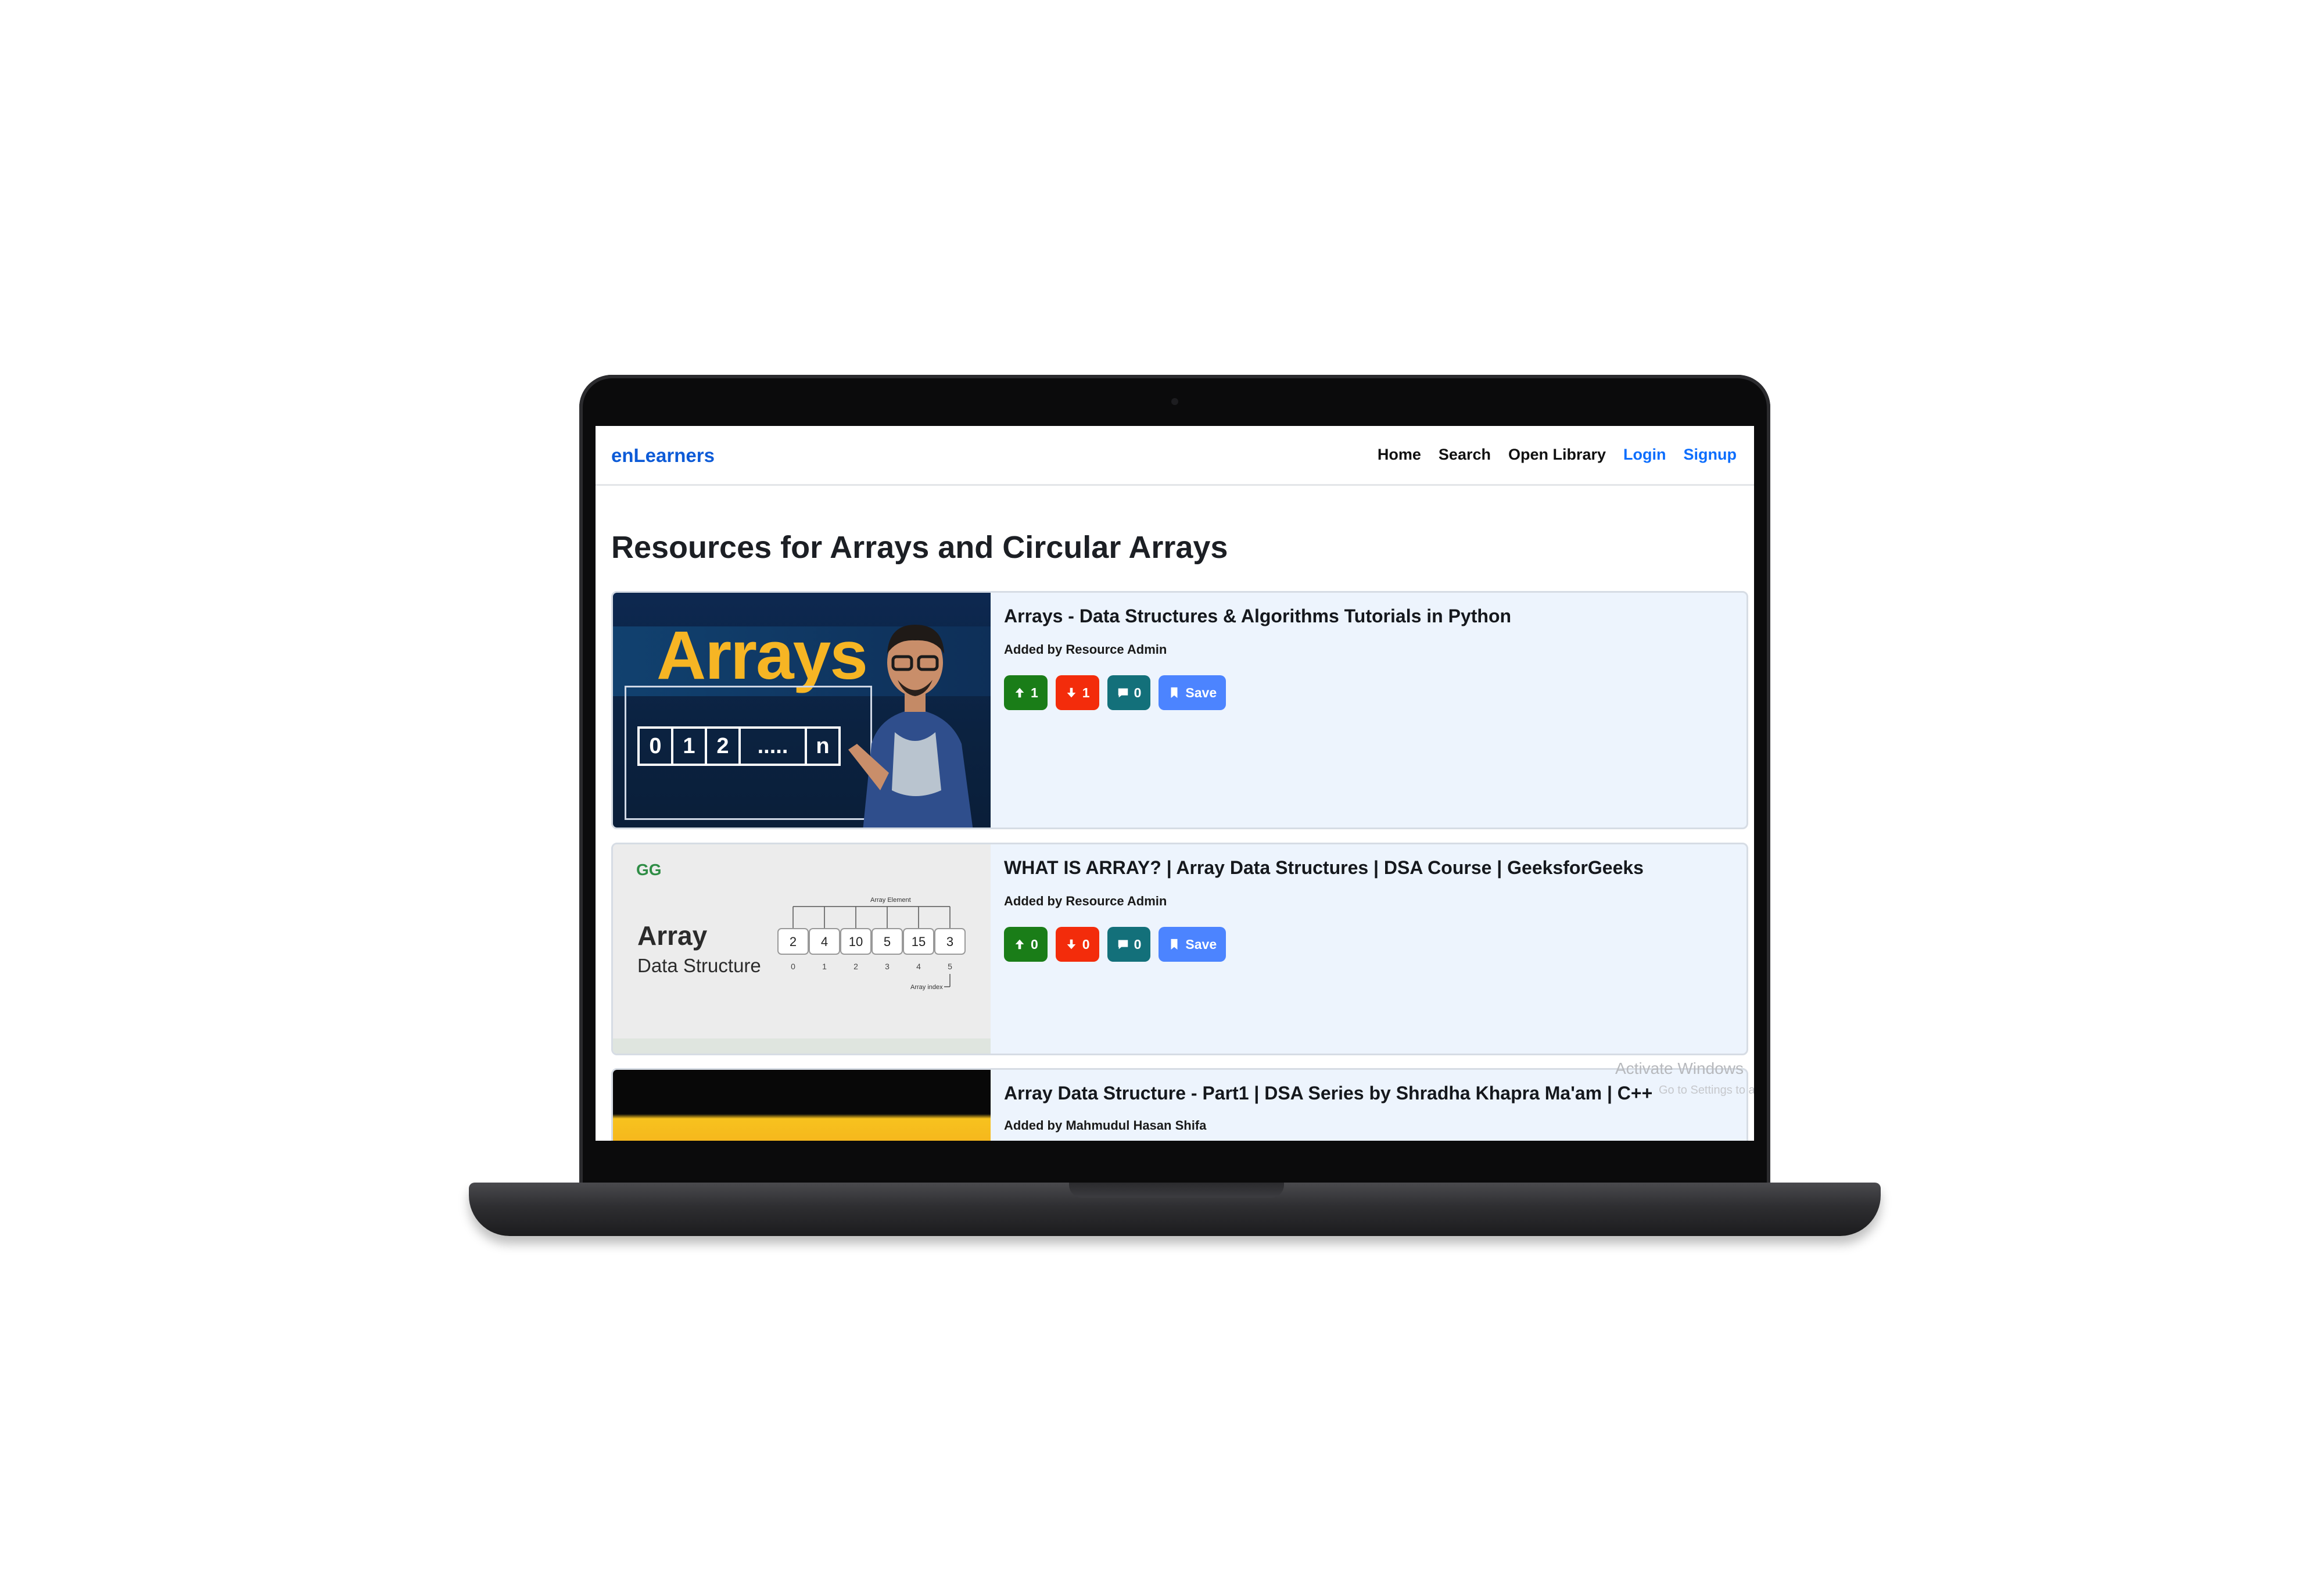 The image size is (2324, 1569). I want to click on array-value: 10, so click(856, 941).